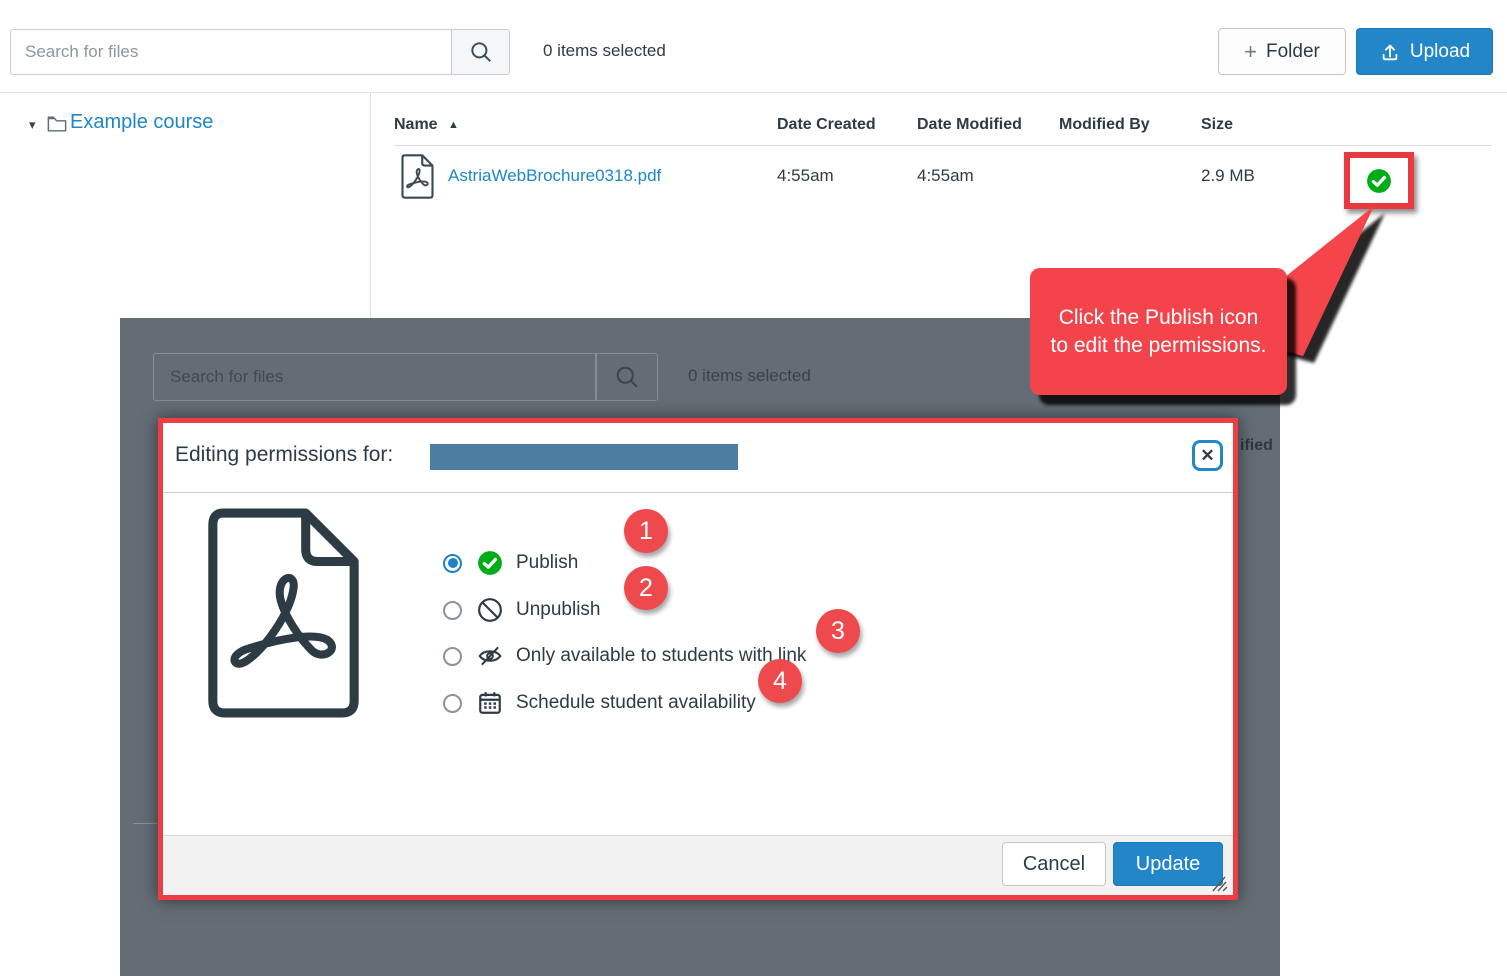 This screenshot has width=1507, height=976. Describe the element at coordinates (490, 703) in the screenshot. I see `calendar-icon` at that location.